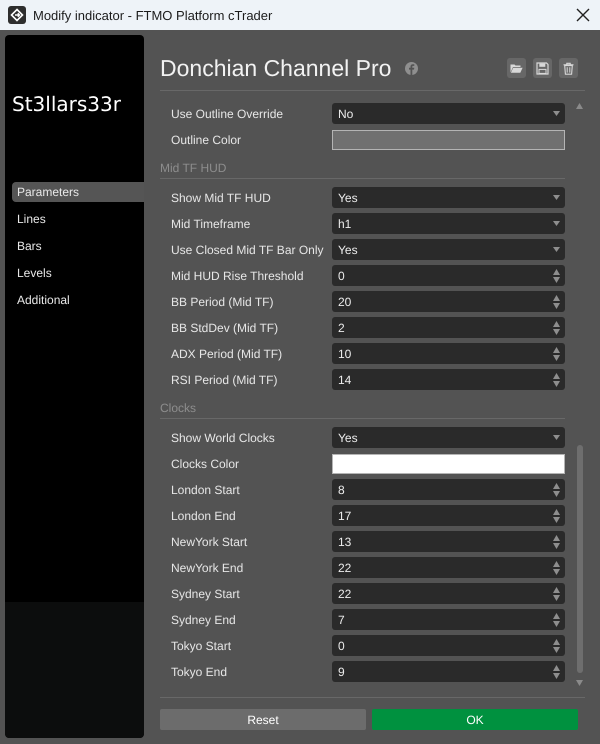  Describe the element at coordinates (448, 379) in the screenshot. I see `number-field: 14` at that location.